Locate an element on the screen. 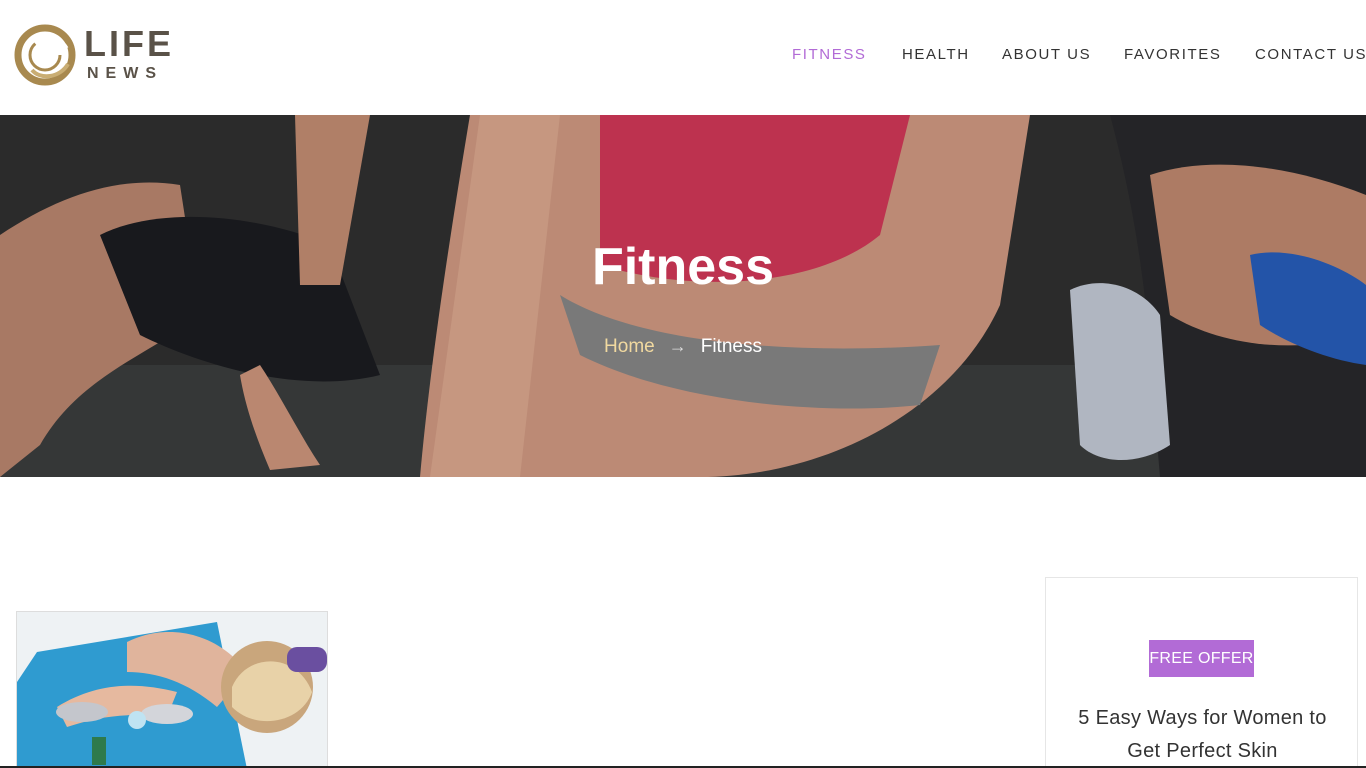  breadcrumb-home-link: Home is located at coordinates (629, 346).